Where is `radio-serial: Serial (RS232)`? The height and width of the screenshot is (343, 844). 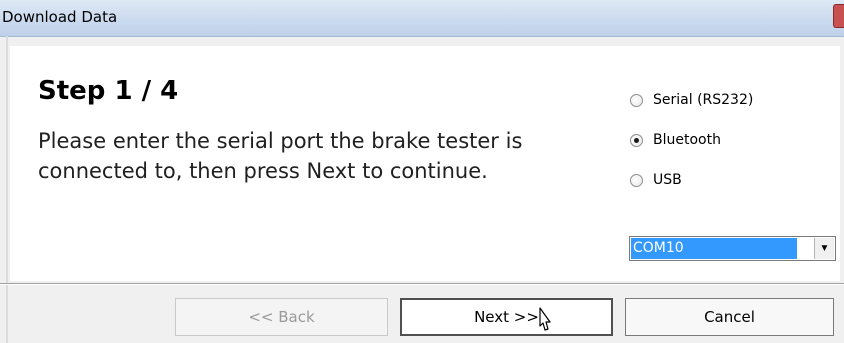 radio-serial: Serial (RS232) is located at coordinates (691, 100).